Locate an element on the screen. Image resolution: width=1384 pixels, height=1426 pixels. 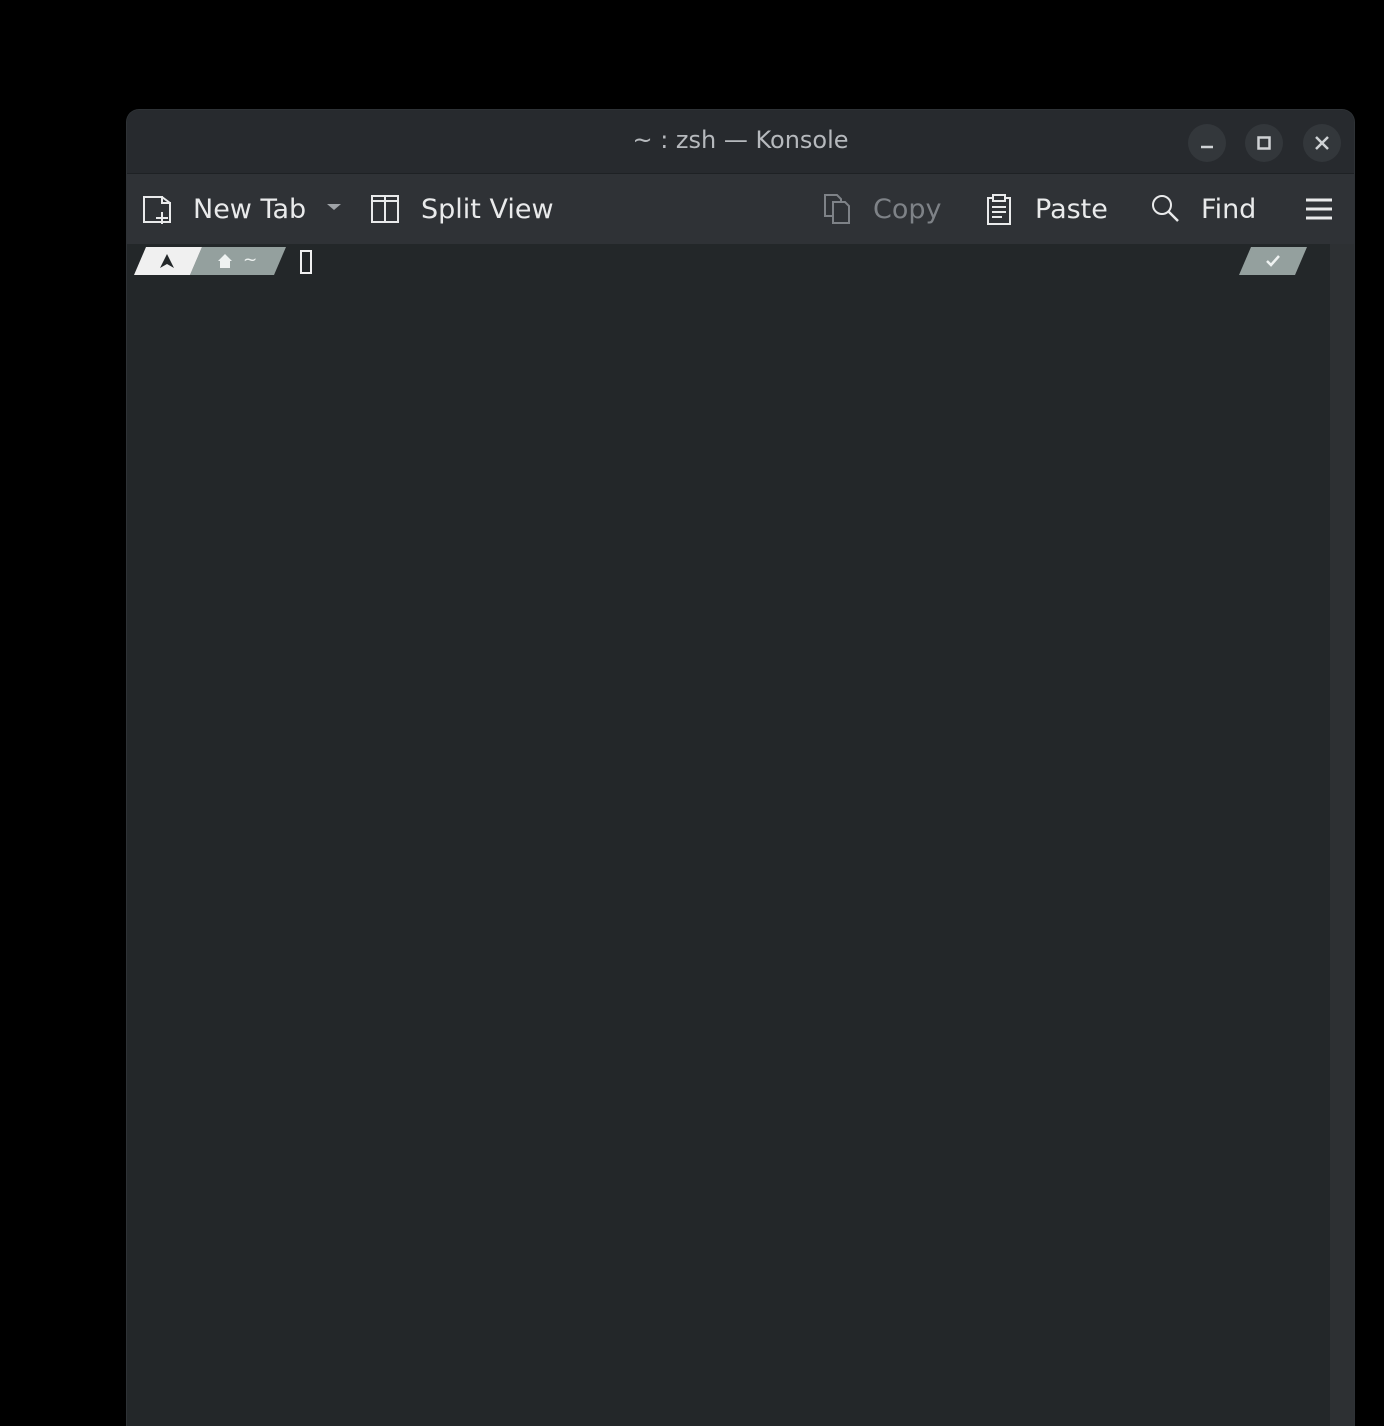
close-button is located at coordinates (1322, 143).